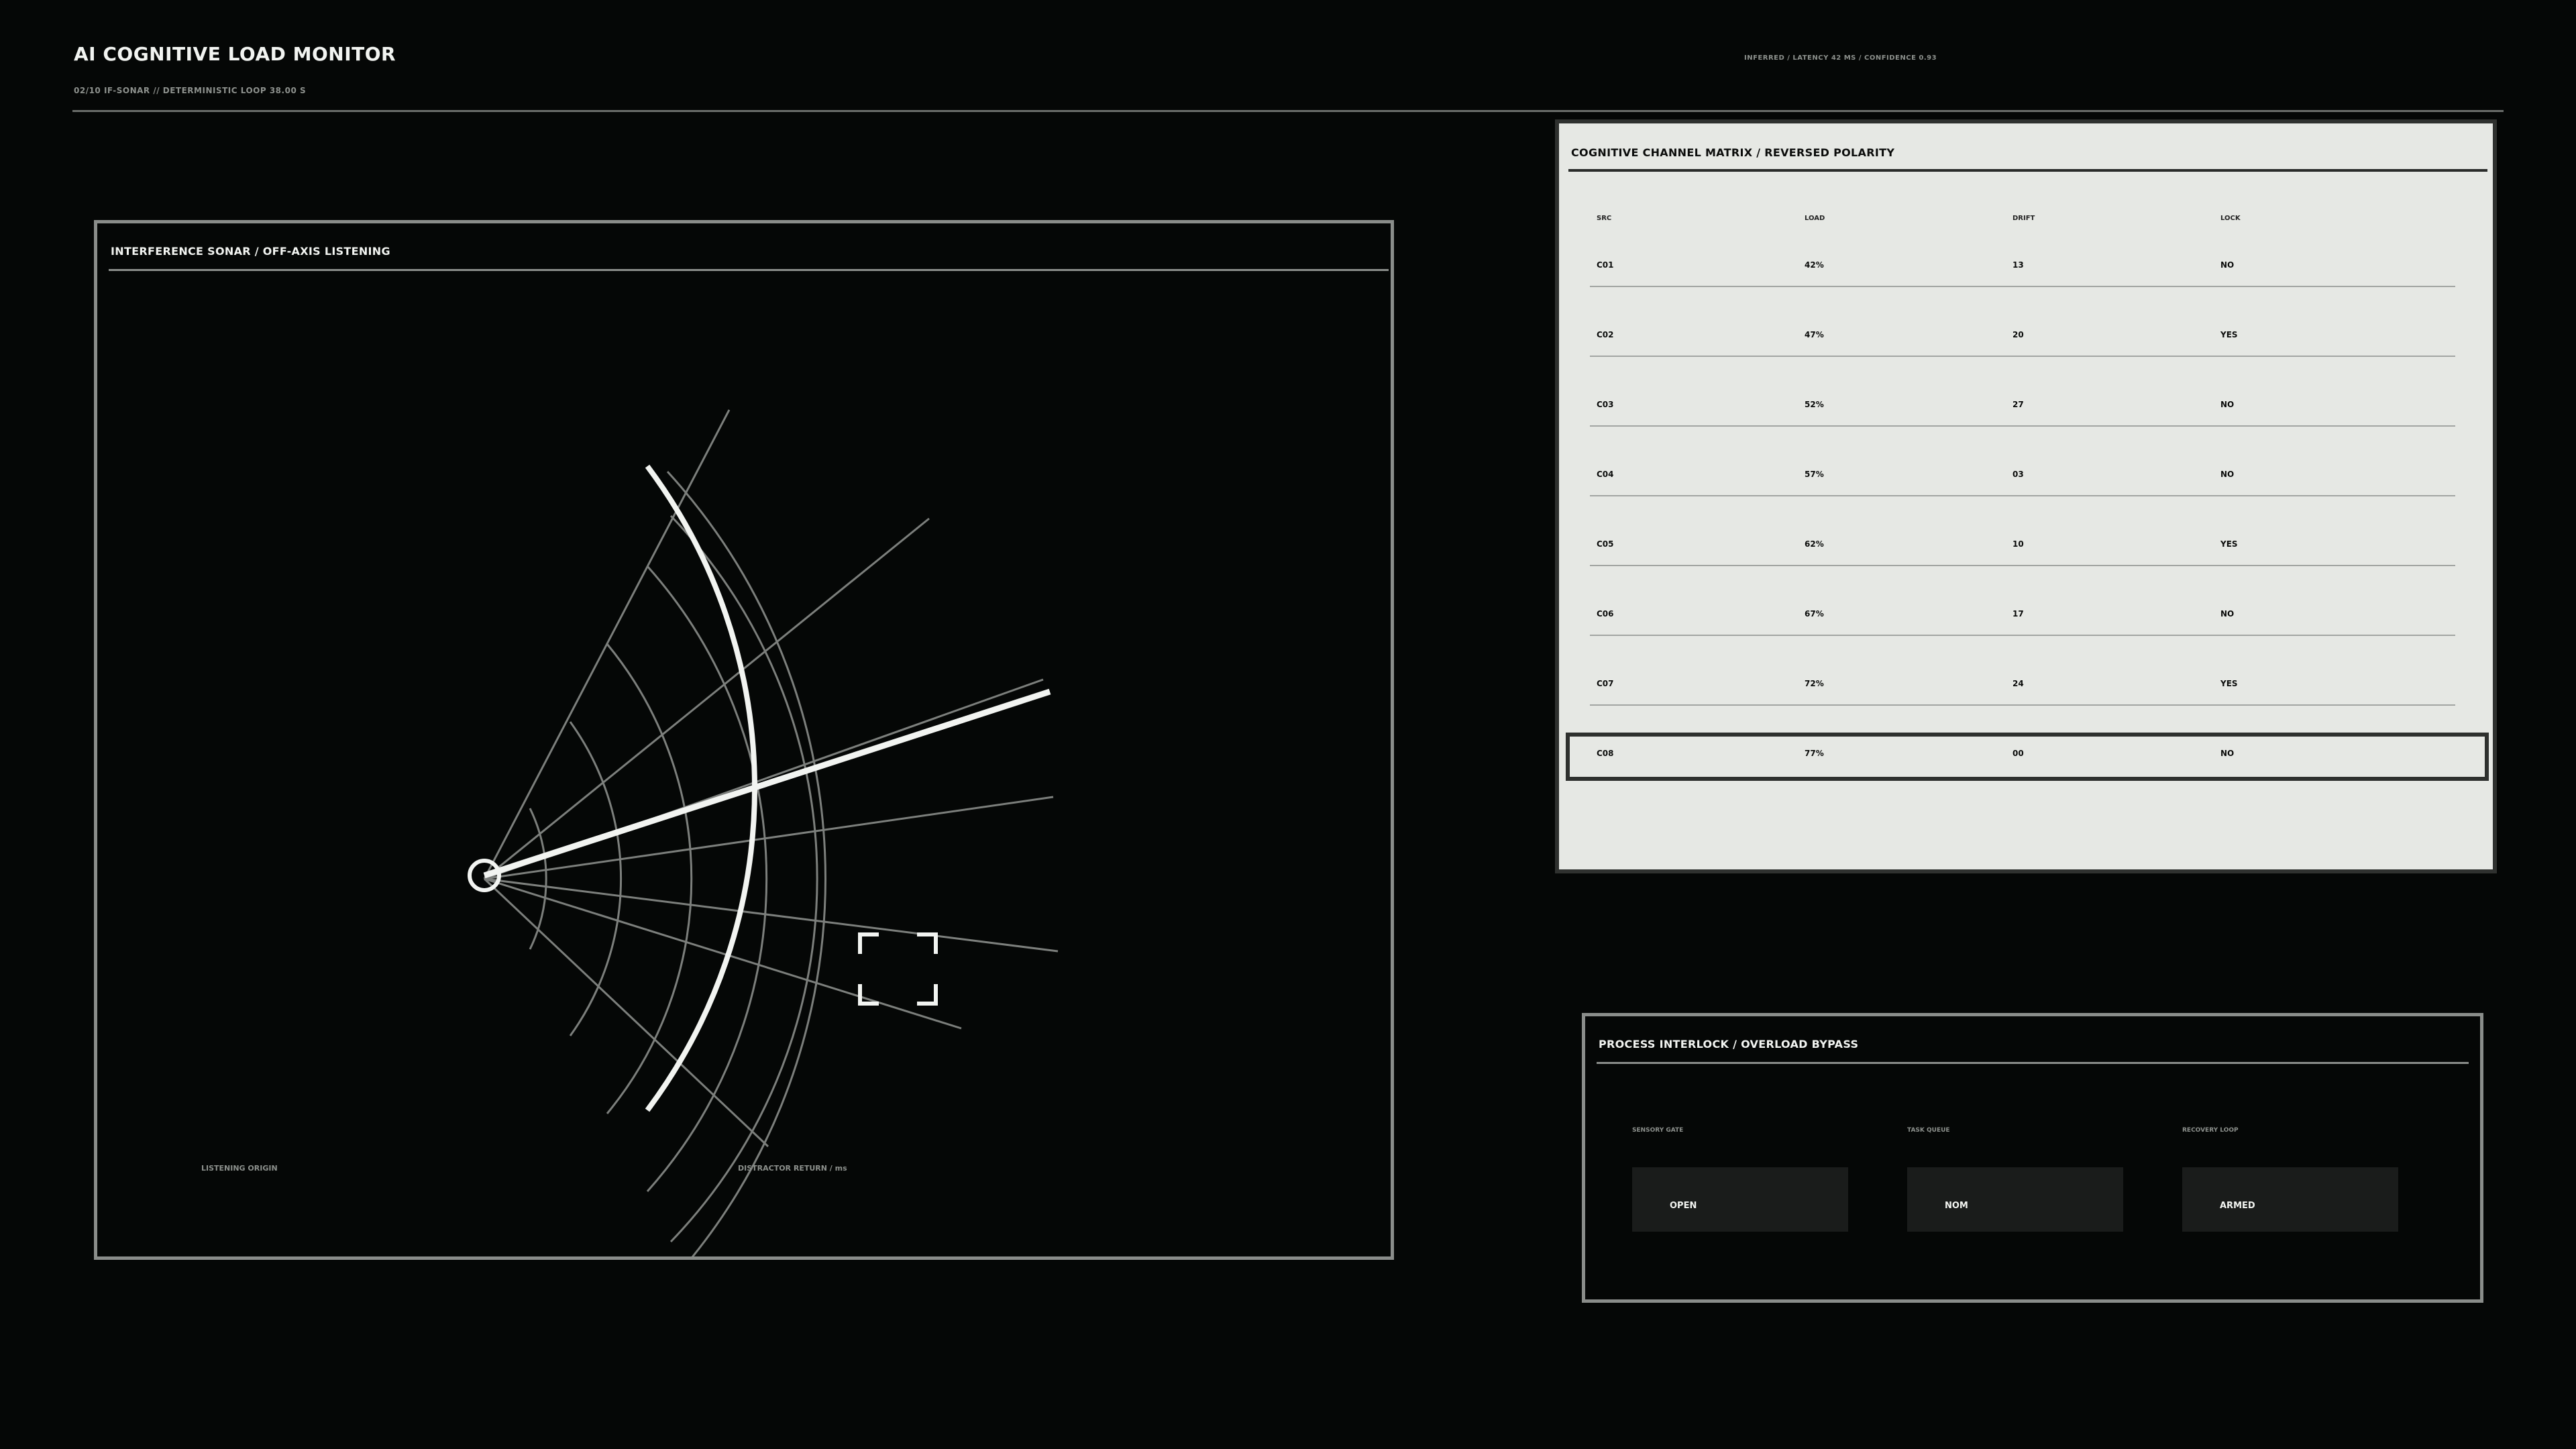 Image resolution: width=2576 pixels, height=1449 pixels. I want to click on cell-drift: 27, so click(2018, 404).